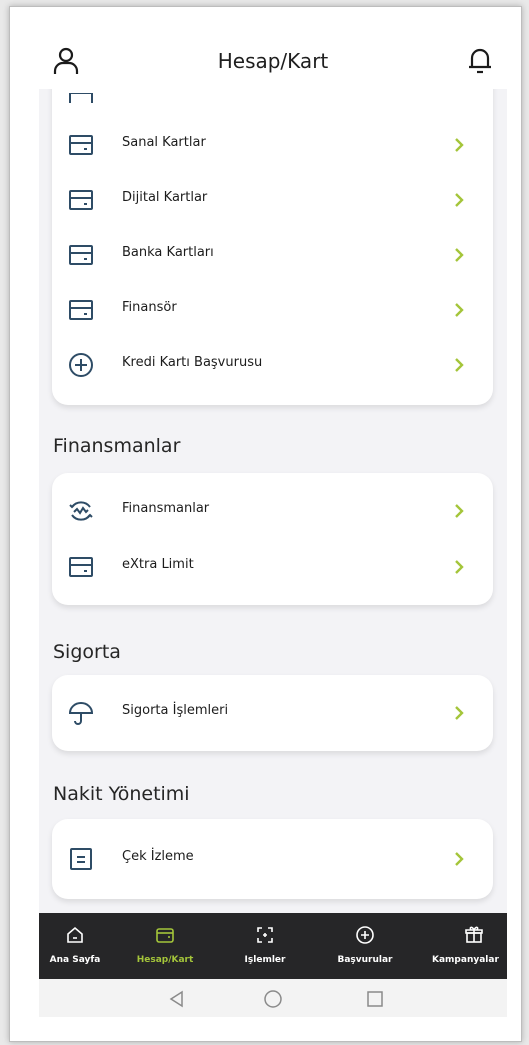 Image resolution: width=529 pixels, height=1045 pixels. I want to click on back-icon, so click(177, 999).